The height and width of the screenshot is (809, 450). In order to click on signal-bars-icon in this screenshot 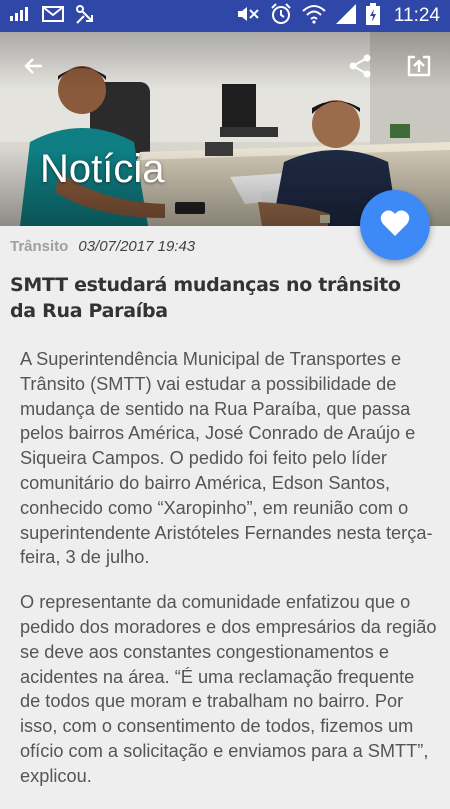, I will do `click(21, 16)`.